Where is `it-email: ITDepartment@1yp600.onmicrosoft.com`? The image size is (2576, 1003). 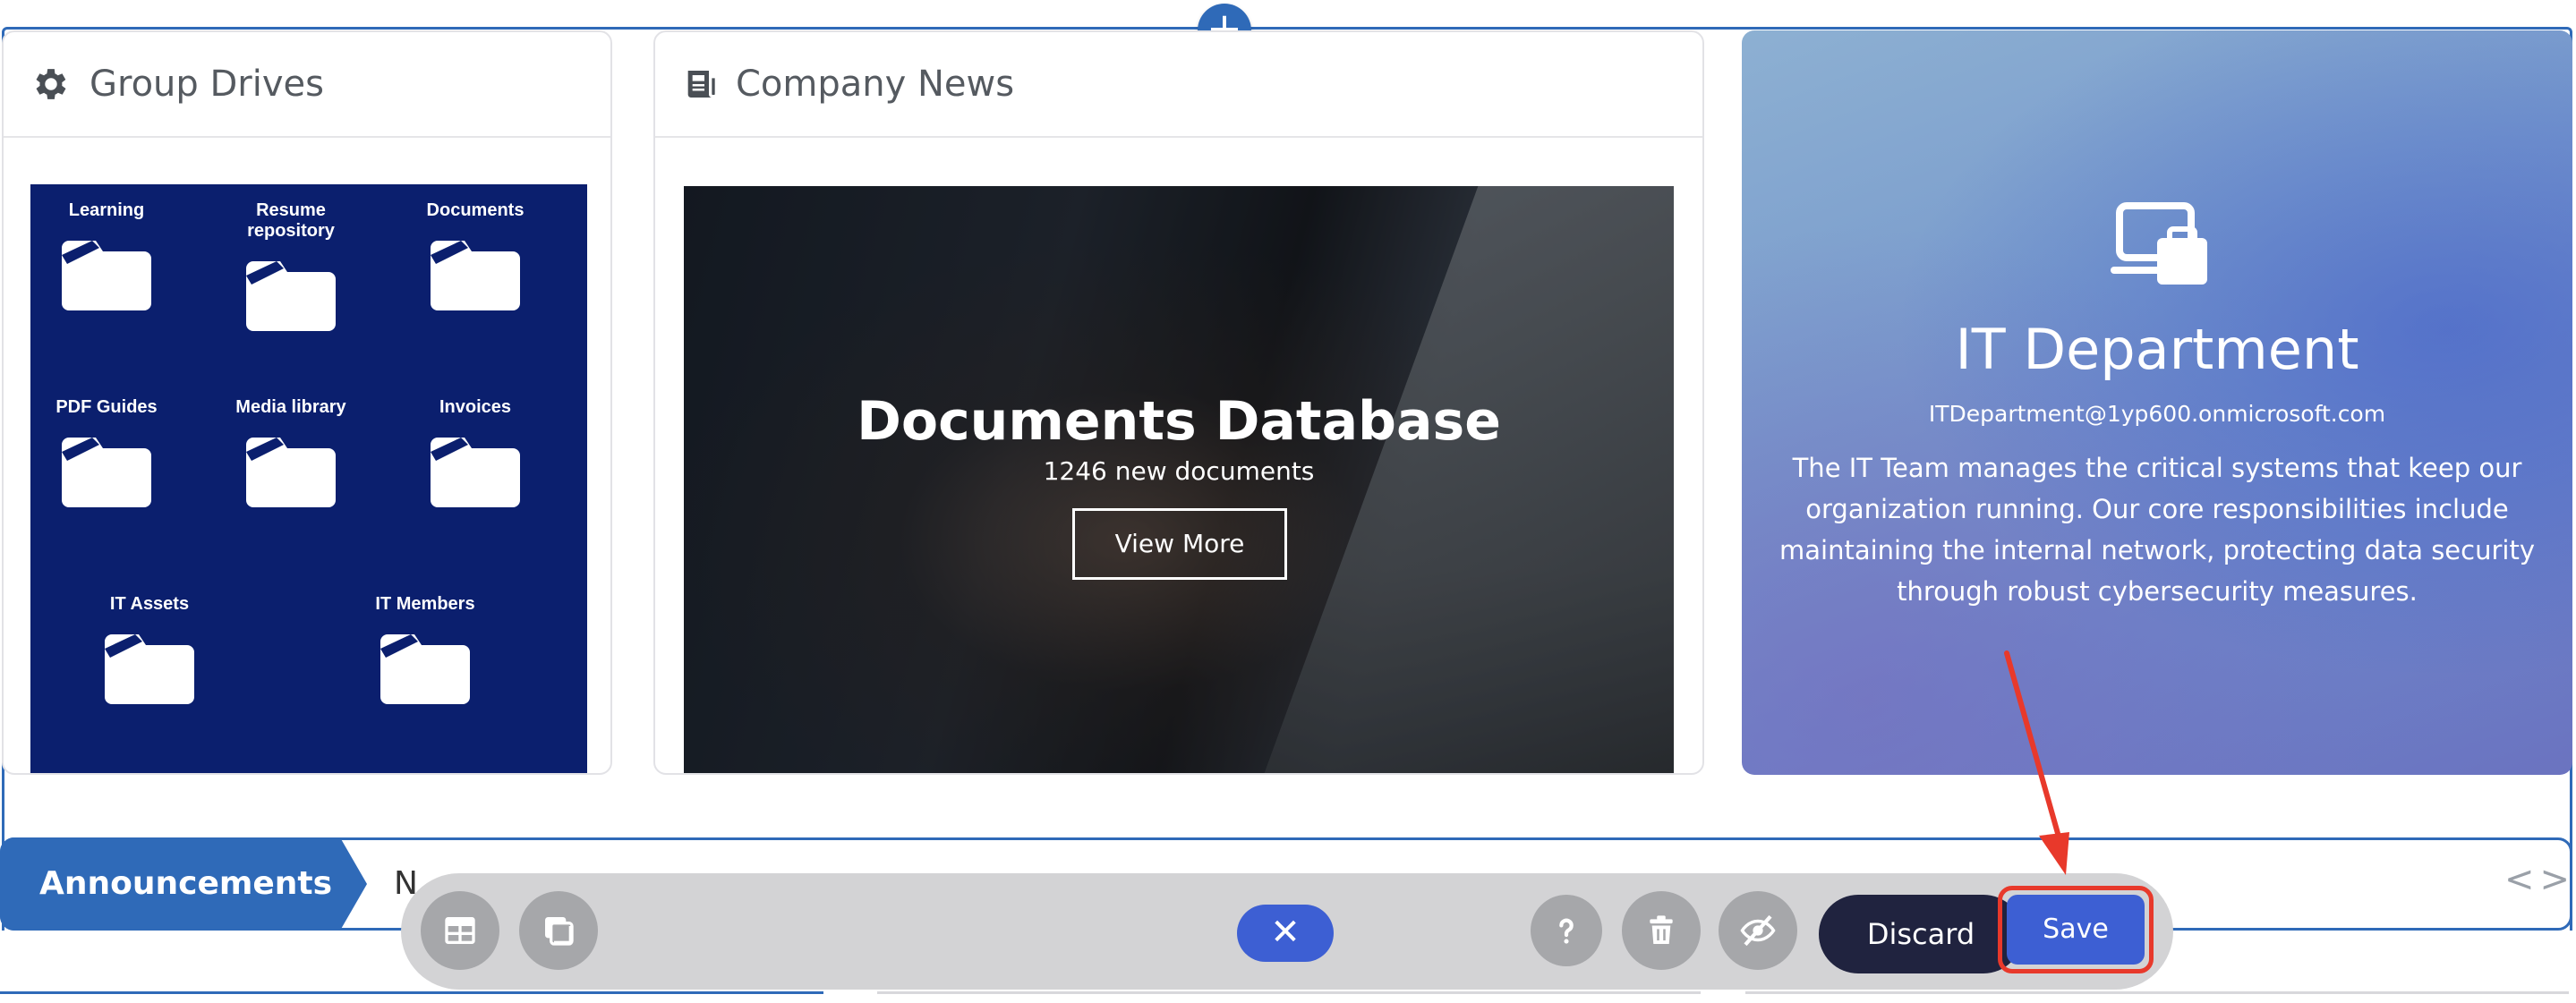
it-email: ITDepartment@1yp600.onmicrosoft.com is located at coordinates (2157, 414).